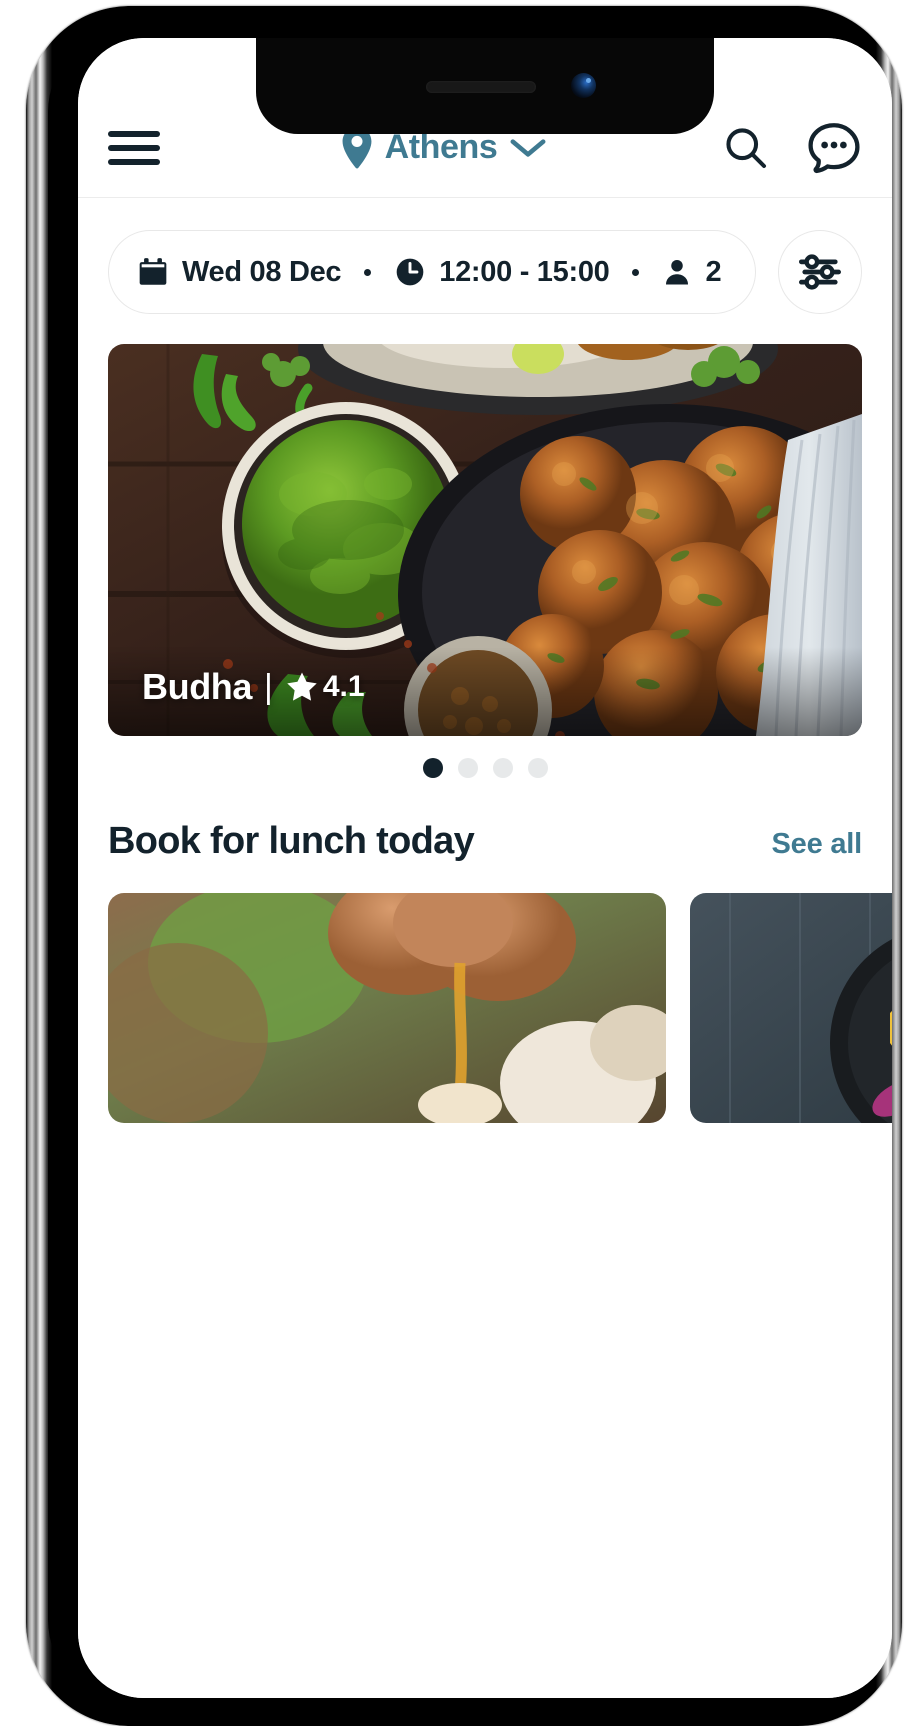 This screenshot has width=914, height=1726. I want to click on person-icon, so click(677, 272).